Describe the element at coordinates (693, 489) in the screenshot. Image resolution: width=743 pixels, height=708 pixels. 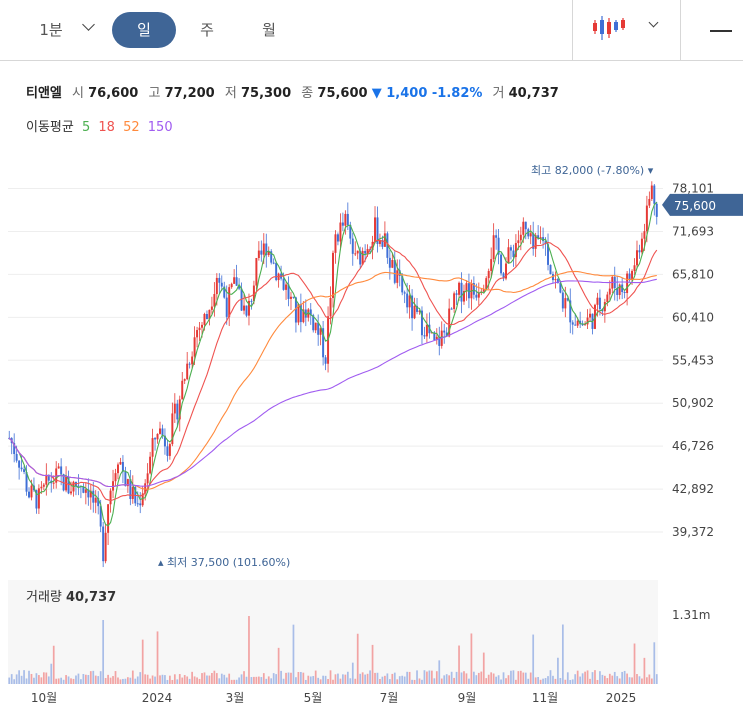
I see `y-tick-label: 42,892` at that location.